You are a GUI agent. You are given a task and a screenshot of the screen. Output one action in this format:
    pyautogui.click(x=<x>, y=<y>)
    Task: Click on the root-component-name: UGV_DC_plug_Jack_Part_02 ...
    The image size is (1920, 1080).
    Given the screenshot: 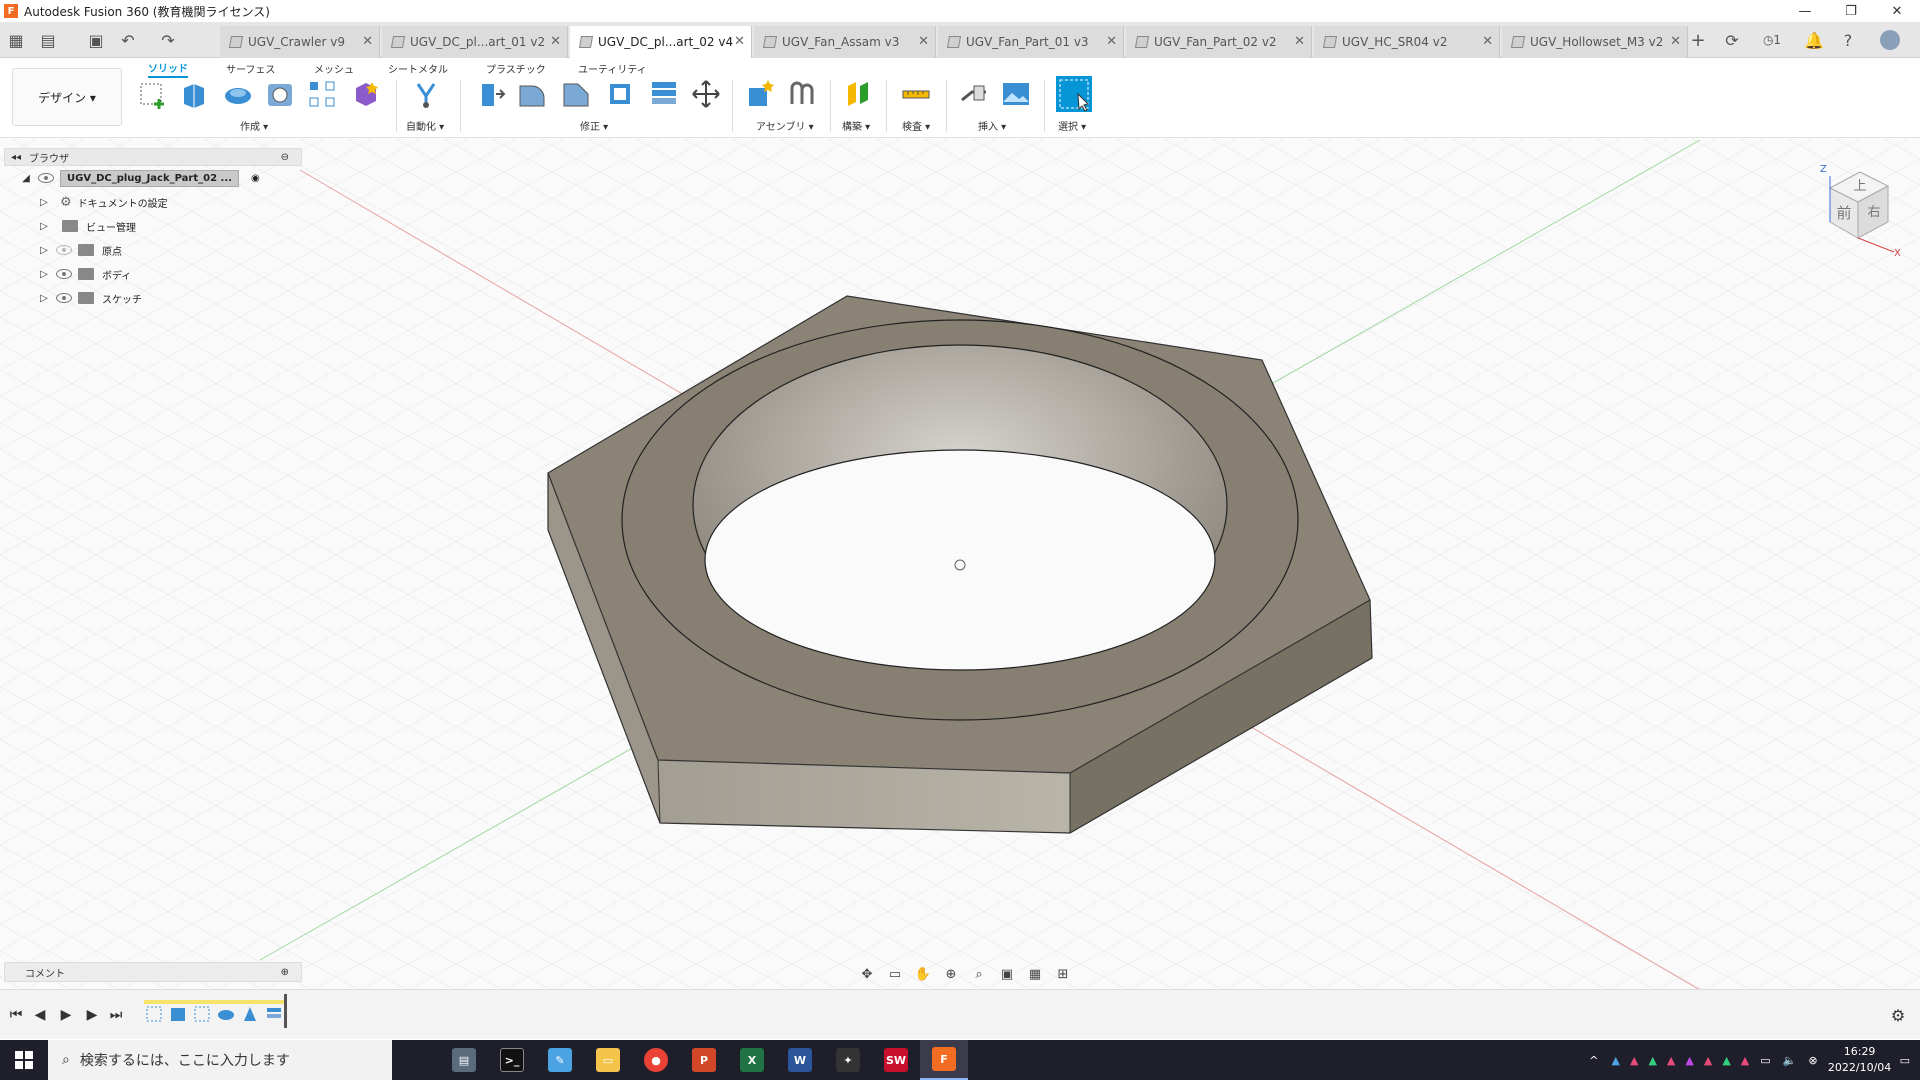 What is the action you would take?
    pyautogui.click(x=149, y=178)
    